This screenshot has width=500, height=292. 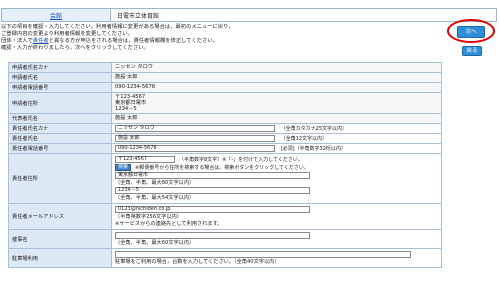 I want to click on facility-header: 会館 日電市立体育館, so click(x=249, y=15).